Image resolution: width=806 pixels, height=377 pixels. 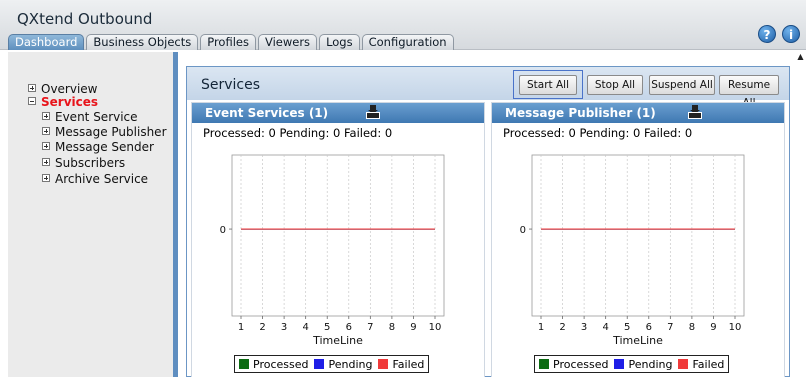 I want to click on message-publisher-chart: 1 2 3 4 5 6 7 8 9 10 0 TimeLine, so click(x=632, y=250).